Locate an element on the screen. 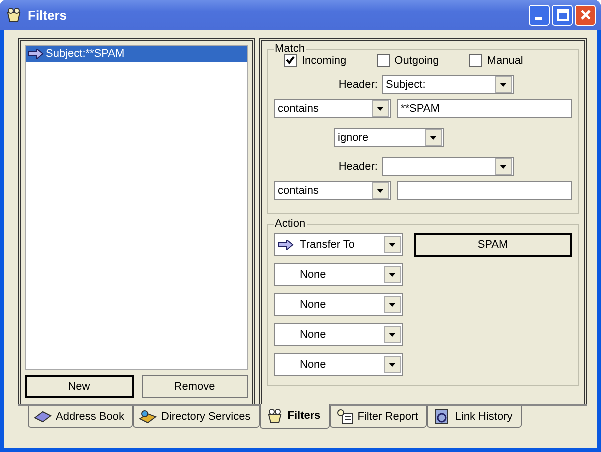 The height and width of the screenshot is (452, 601). close-icon is located at coordinates (586, 15).